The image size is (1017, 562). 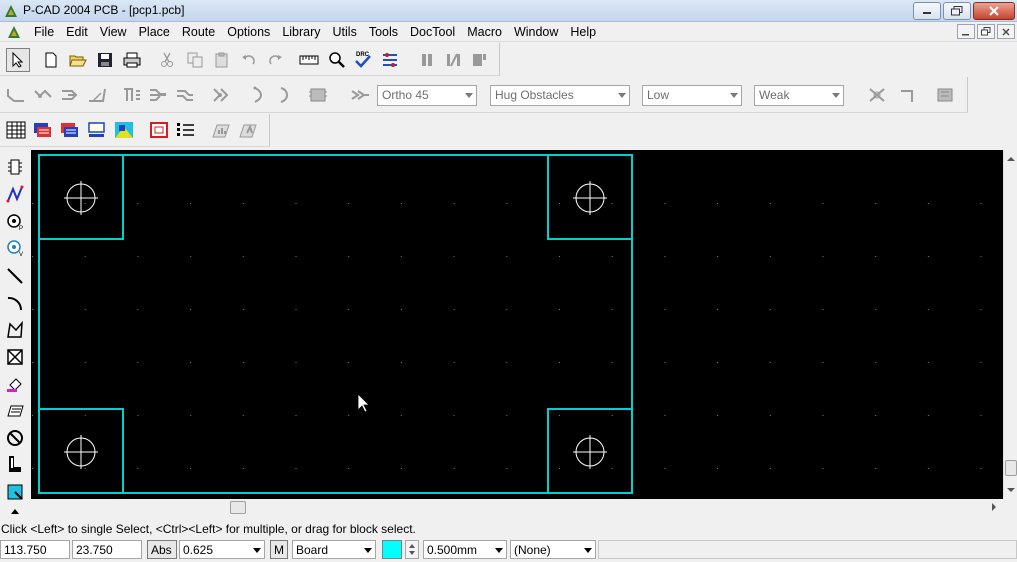 What do you see at coordinates (15, 303) in the screenshot?
I see `place-arc-button` at bounding box center [15, 303].